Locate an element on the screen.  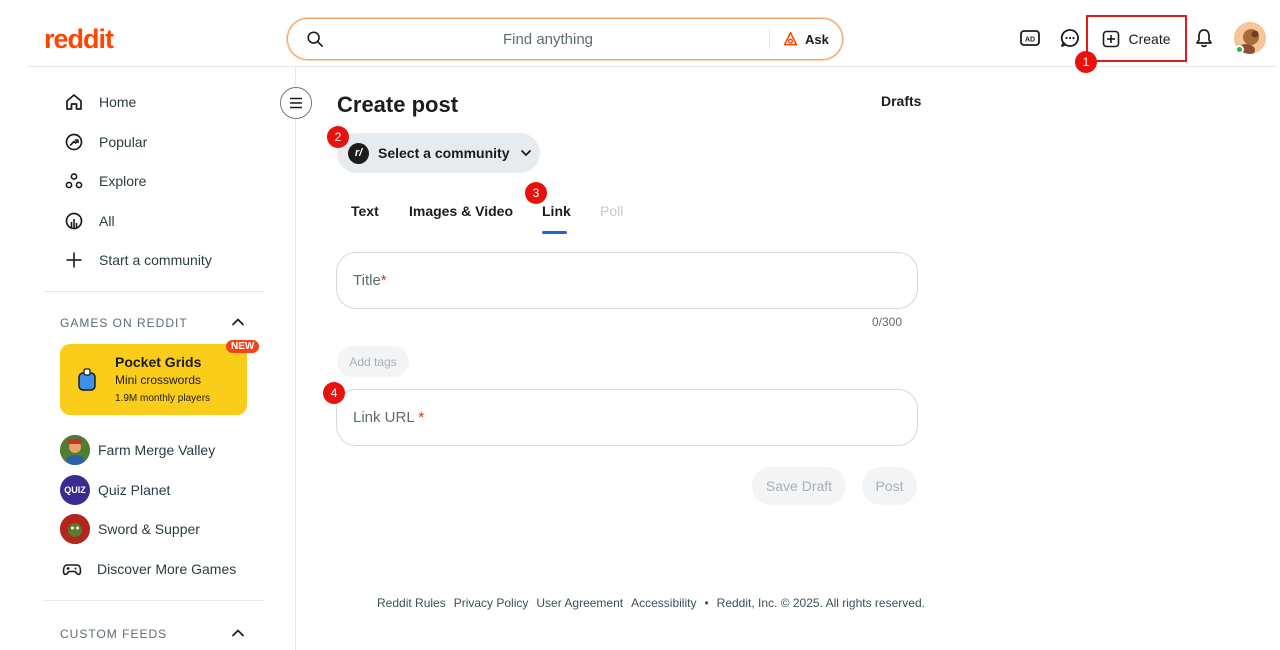
search-icon is located at coordinates (315, 39).